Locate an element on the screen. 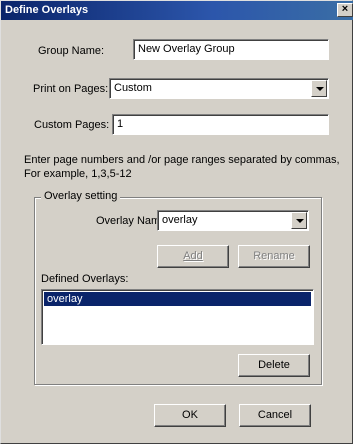 The height and width of the screenshot is (444, 353). custom-pages-input: 1 is located at coordinates (220, 124).